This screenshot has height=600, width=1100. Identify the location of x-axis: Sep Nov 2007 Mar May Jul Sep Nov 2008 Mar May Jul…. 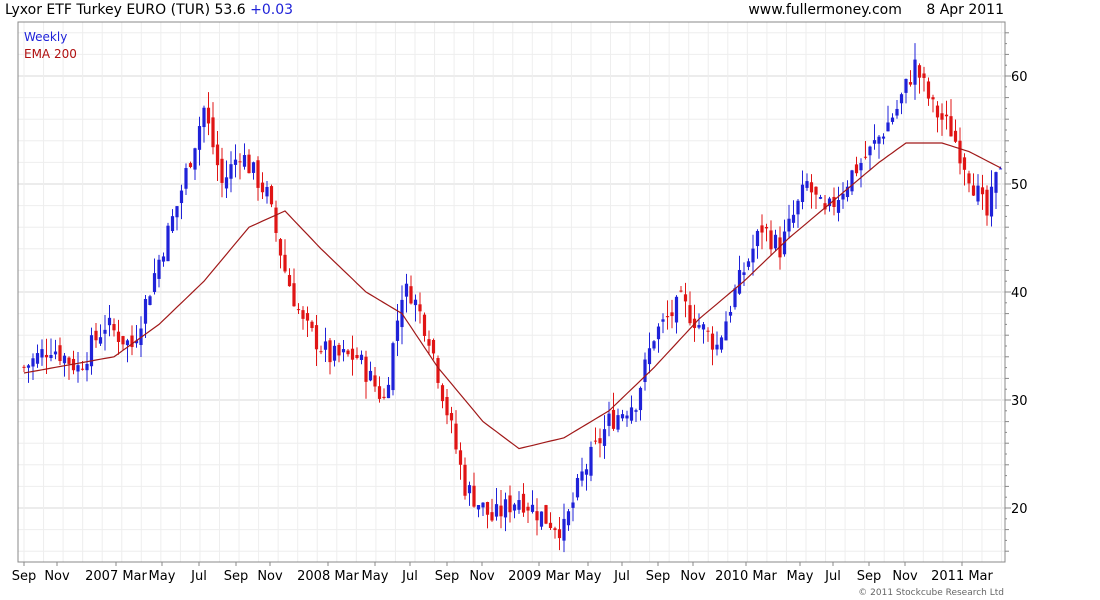
(503, 573).